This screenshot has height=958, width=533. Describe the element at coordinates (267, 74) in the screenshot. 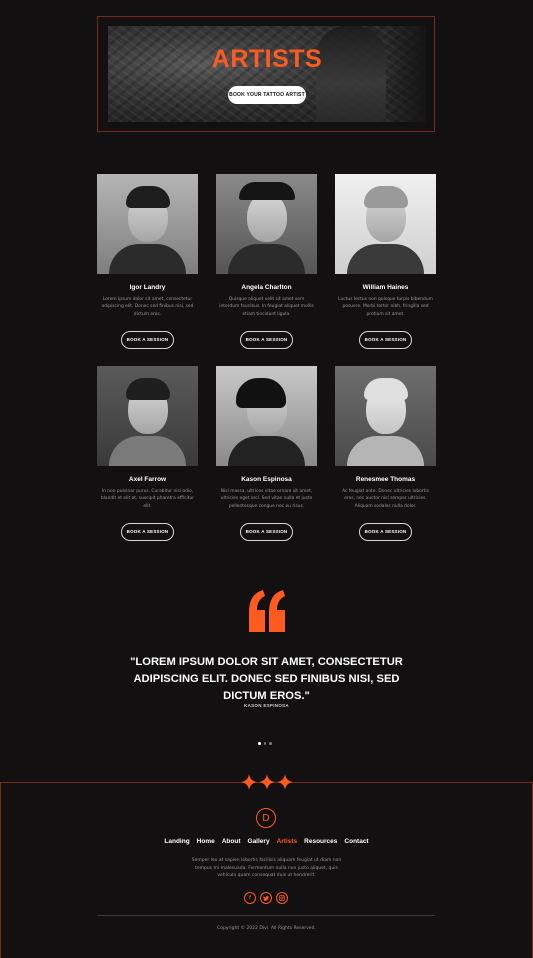

I see `hero-banner: ARTISTS BOOK YOUR TATTOO ARTIST` at that location.